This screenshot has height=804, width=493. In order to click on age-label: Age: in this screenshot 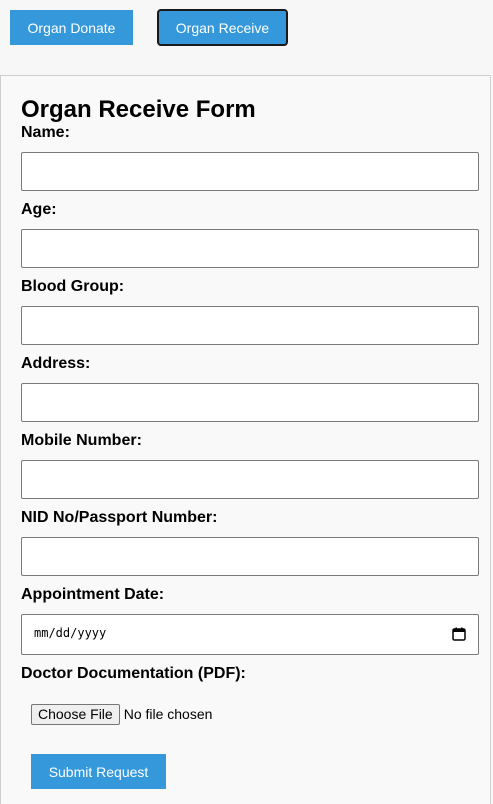, I will do `click(39, 209)`.